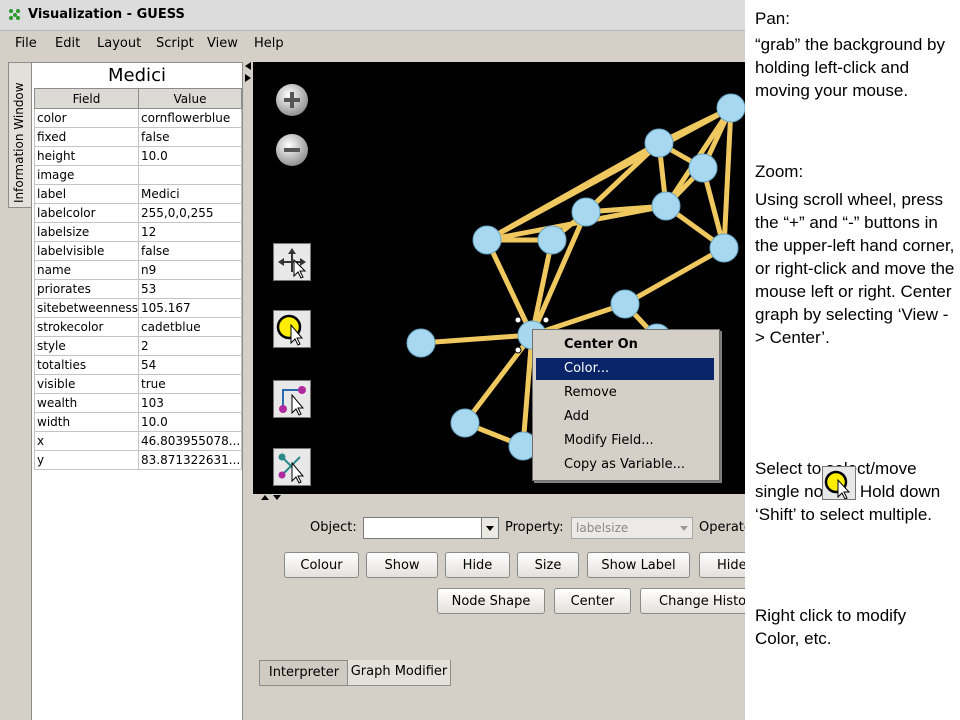  I want to click on table-row: labelcolor 255,0,0,255, so click(138, 213).